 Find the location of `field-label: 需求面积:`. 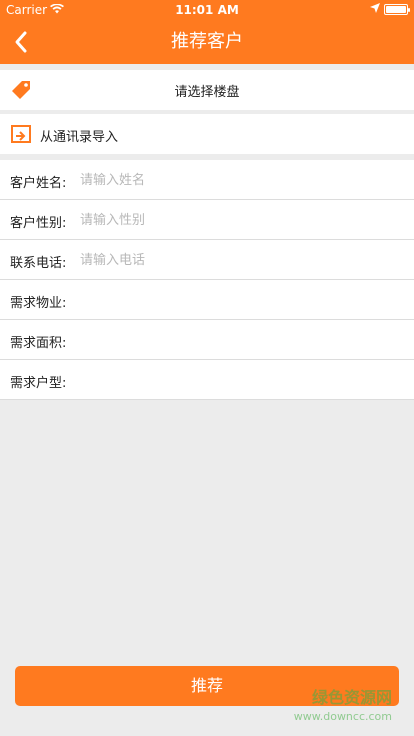

field-label: 需求面积: is located at coordinates (38, 343).